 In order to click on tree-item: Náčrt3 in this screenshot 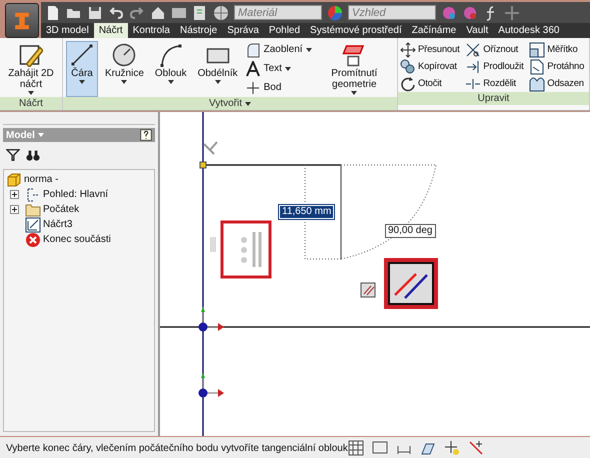, I will do `click(57, 224)`.